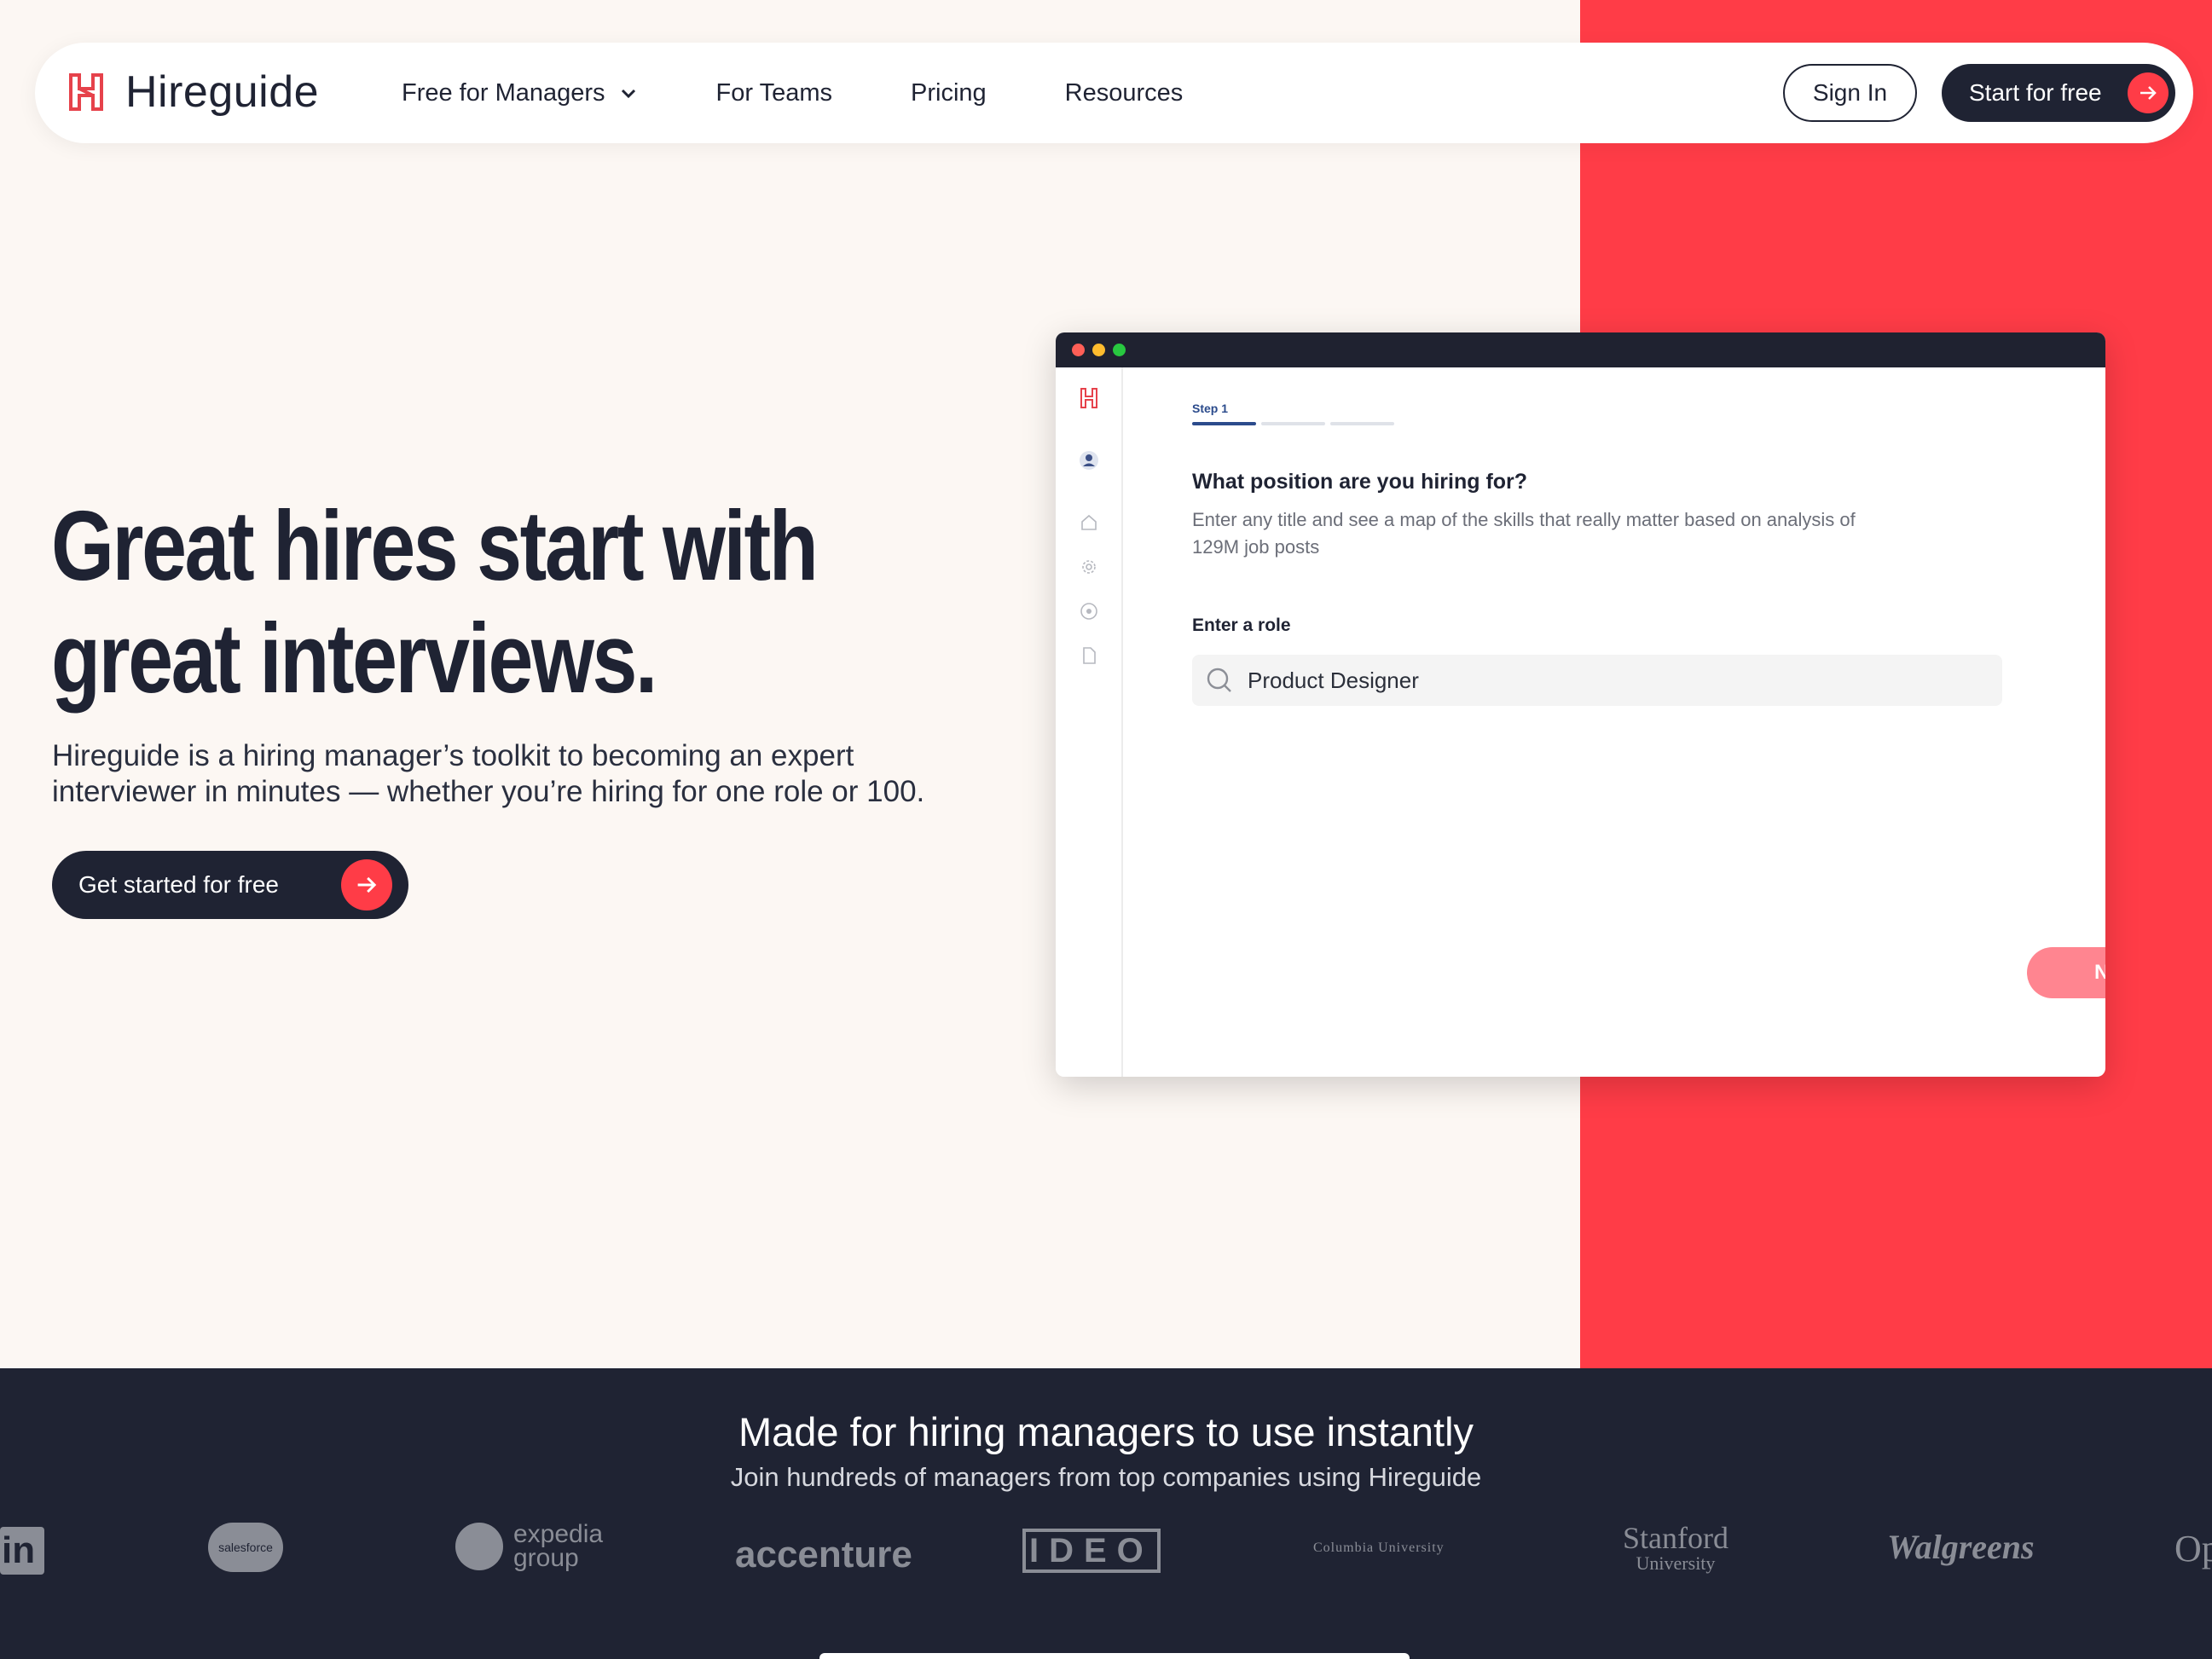 Image resolution: width=2212 pixels, height=1659 pixels. Describe the element at coordinates (1119, 350) in the screenshot. I see `window-maximize-dot` at that location.